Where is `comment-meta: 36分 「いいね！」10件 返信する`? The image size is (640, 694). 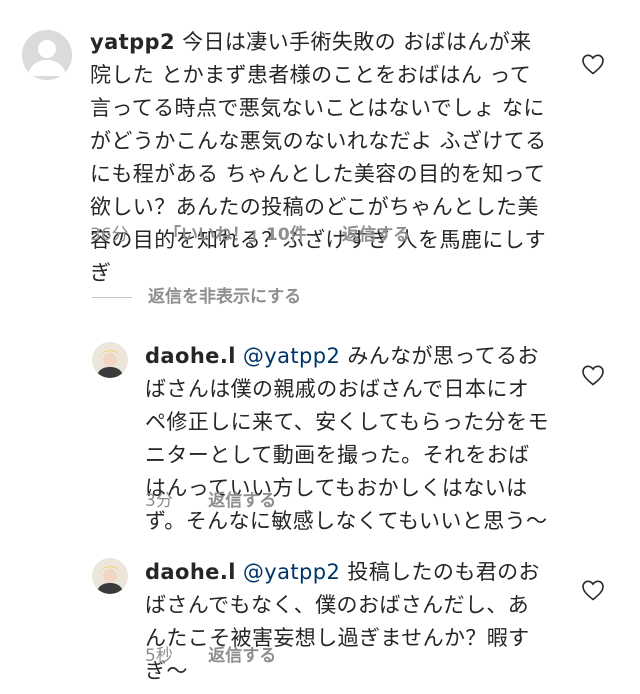
comment-meta: 36分 「いいね！」10件 返信する is located at coordinates (250, 232).